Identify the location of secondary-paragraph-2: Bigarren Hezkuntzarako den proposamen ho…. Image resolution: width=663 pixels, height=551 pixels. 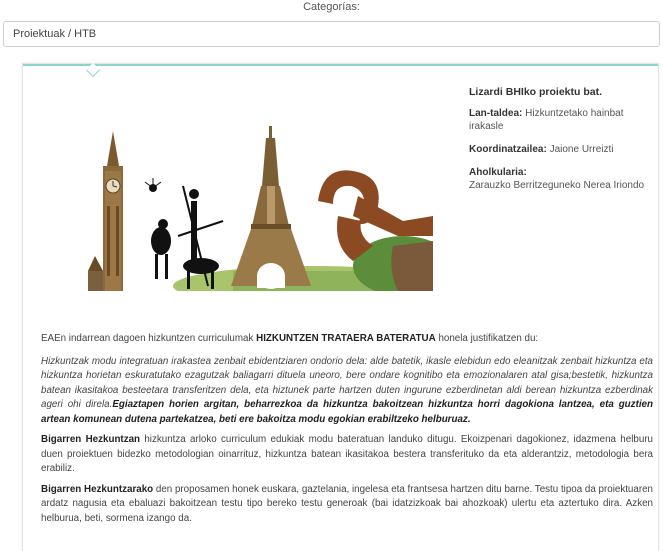
(347, 505).